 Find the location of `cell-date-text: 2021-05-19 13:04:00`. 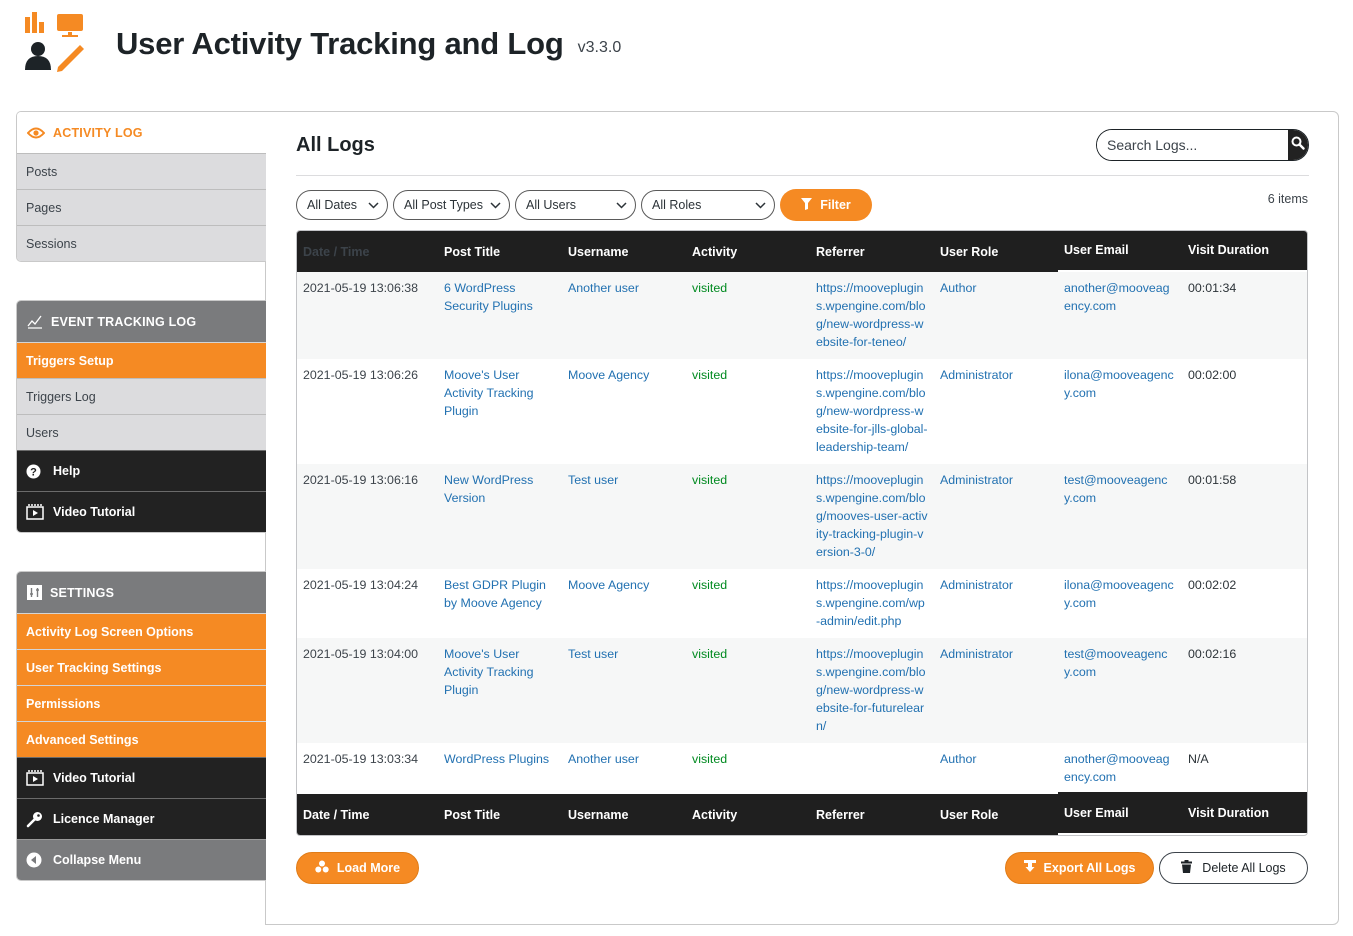

cell-date-text: 2021-05-19 13:04:00 is located at coordinates (361, 654).